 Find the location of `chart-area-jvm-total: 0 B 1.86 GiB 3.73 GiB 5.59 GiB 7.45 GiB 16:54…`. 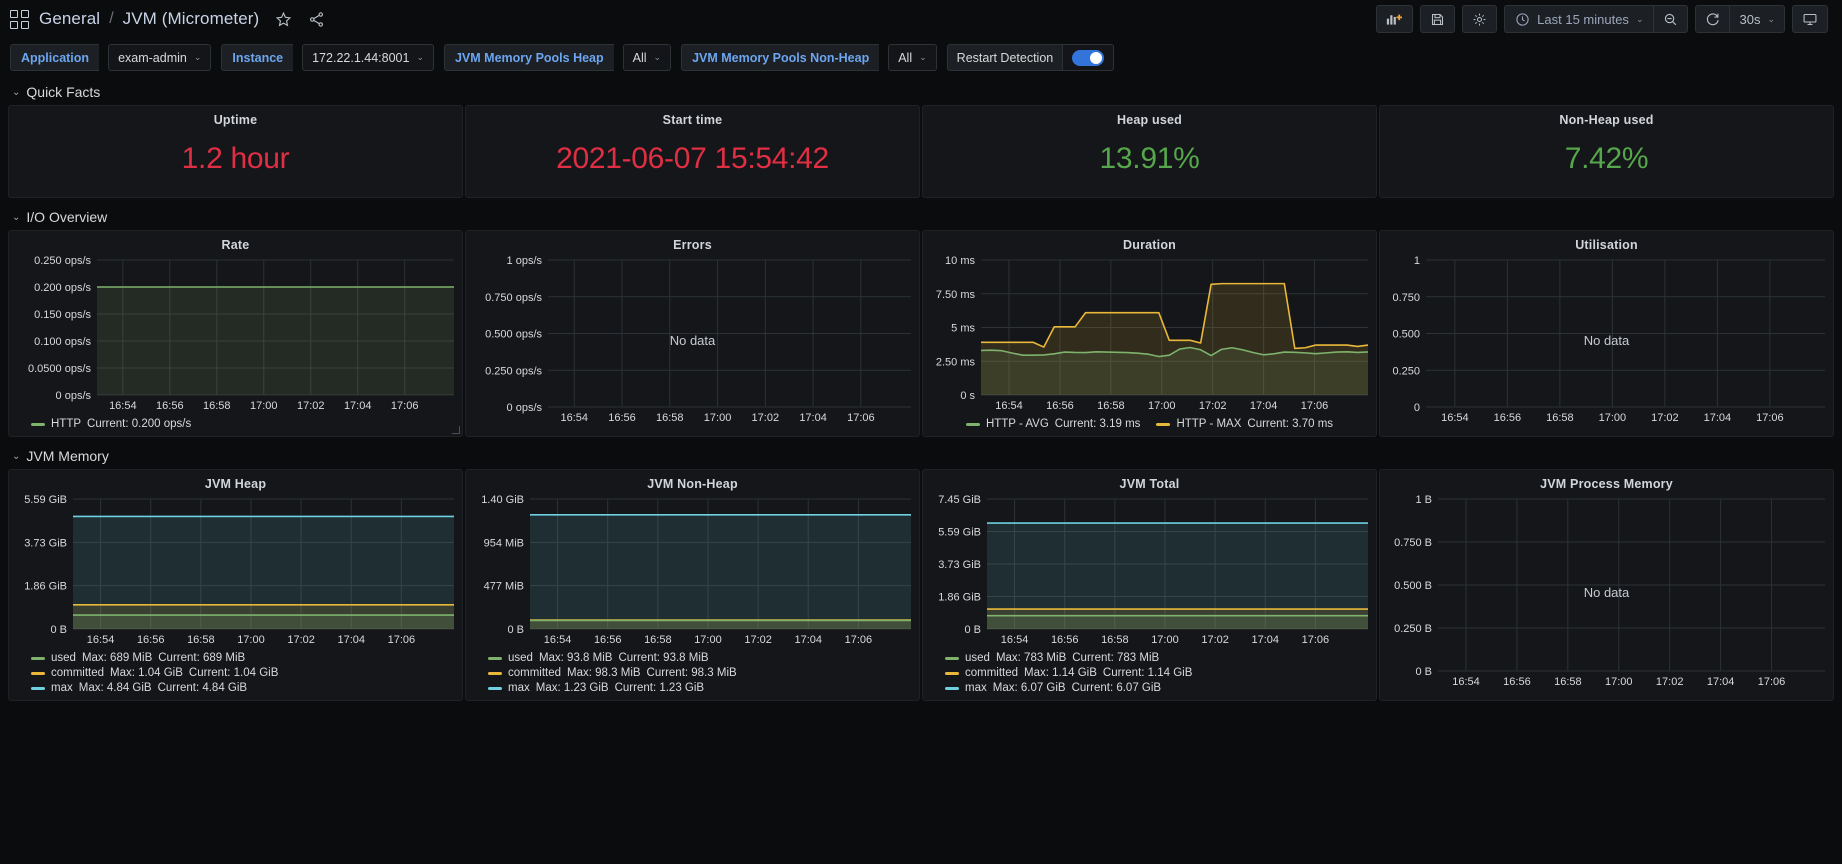

chart-area-jvm-total: 0 B 1.86 GiB 3.73 GiB 5.59 GiB 7.45 GiB 16:54… is located at coordinates (1149, 571).